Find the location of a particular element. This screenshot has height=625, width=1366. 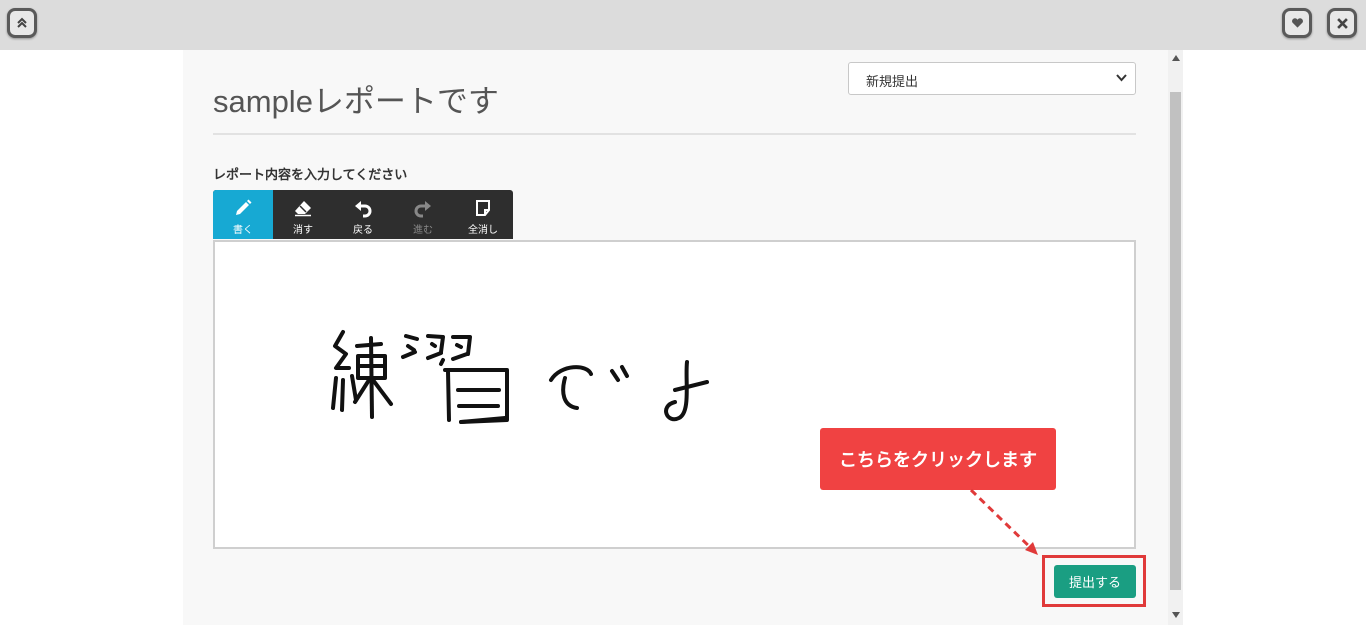

tool-redo-label: 進む is located at coordinates (423, 230).